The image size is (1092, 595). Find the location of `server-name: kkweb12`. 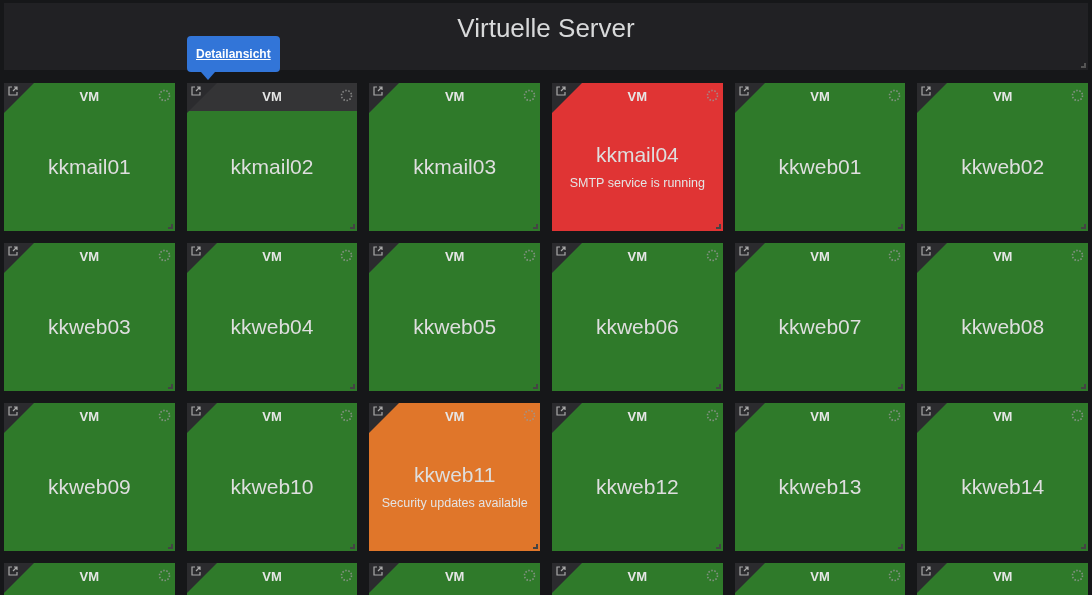

server-name: kkweb12 is located at coordinates (637, 487).